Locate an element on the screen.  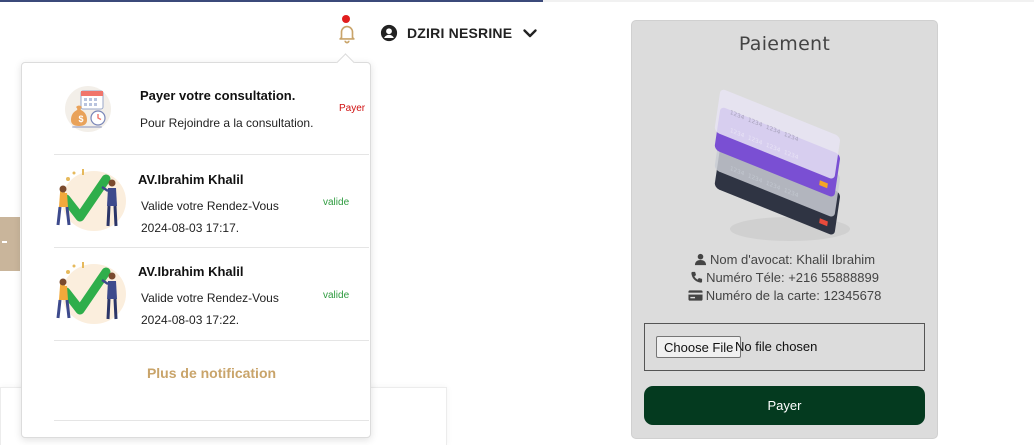
notification-date: 2024-08-03 17:22. is located at coordinates (190, 320).